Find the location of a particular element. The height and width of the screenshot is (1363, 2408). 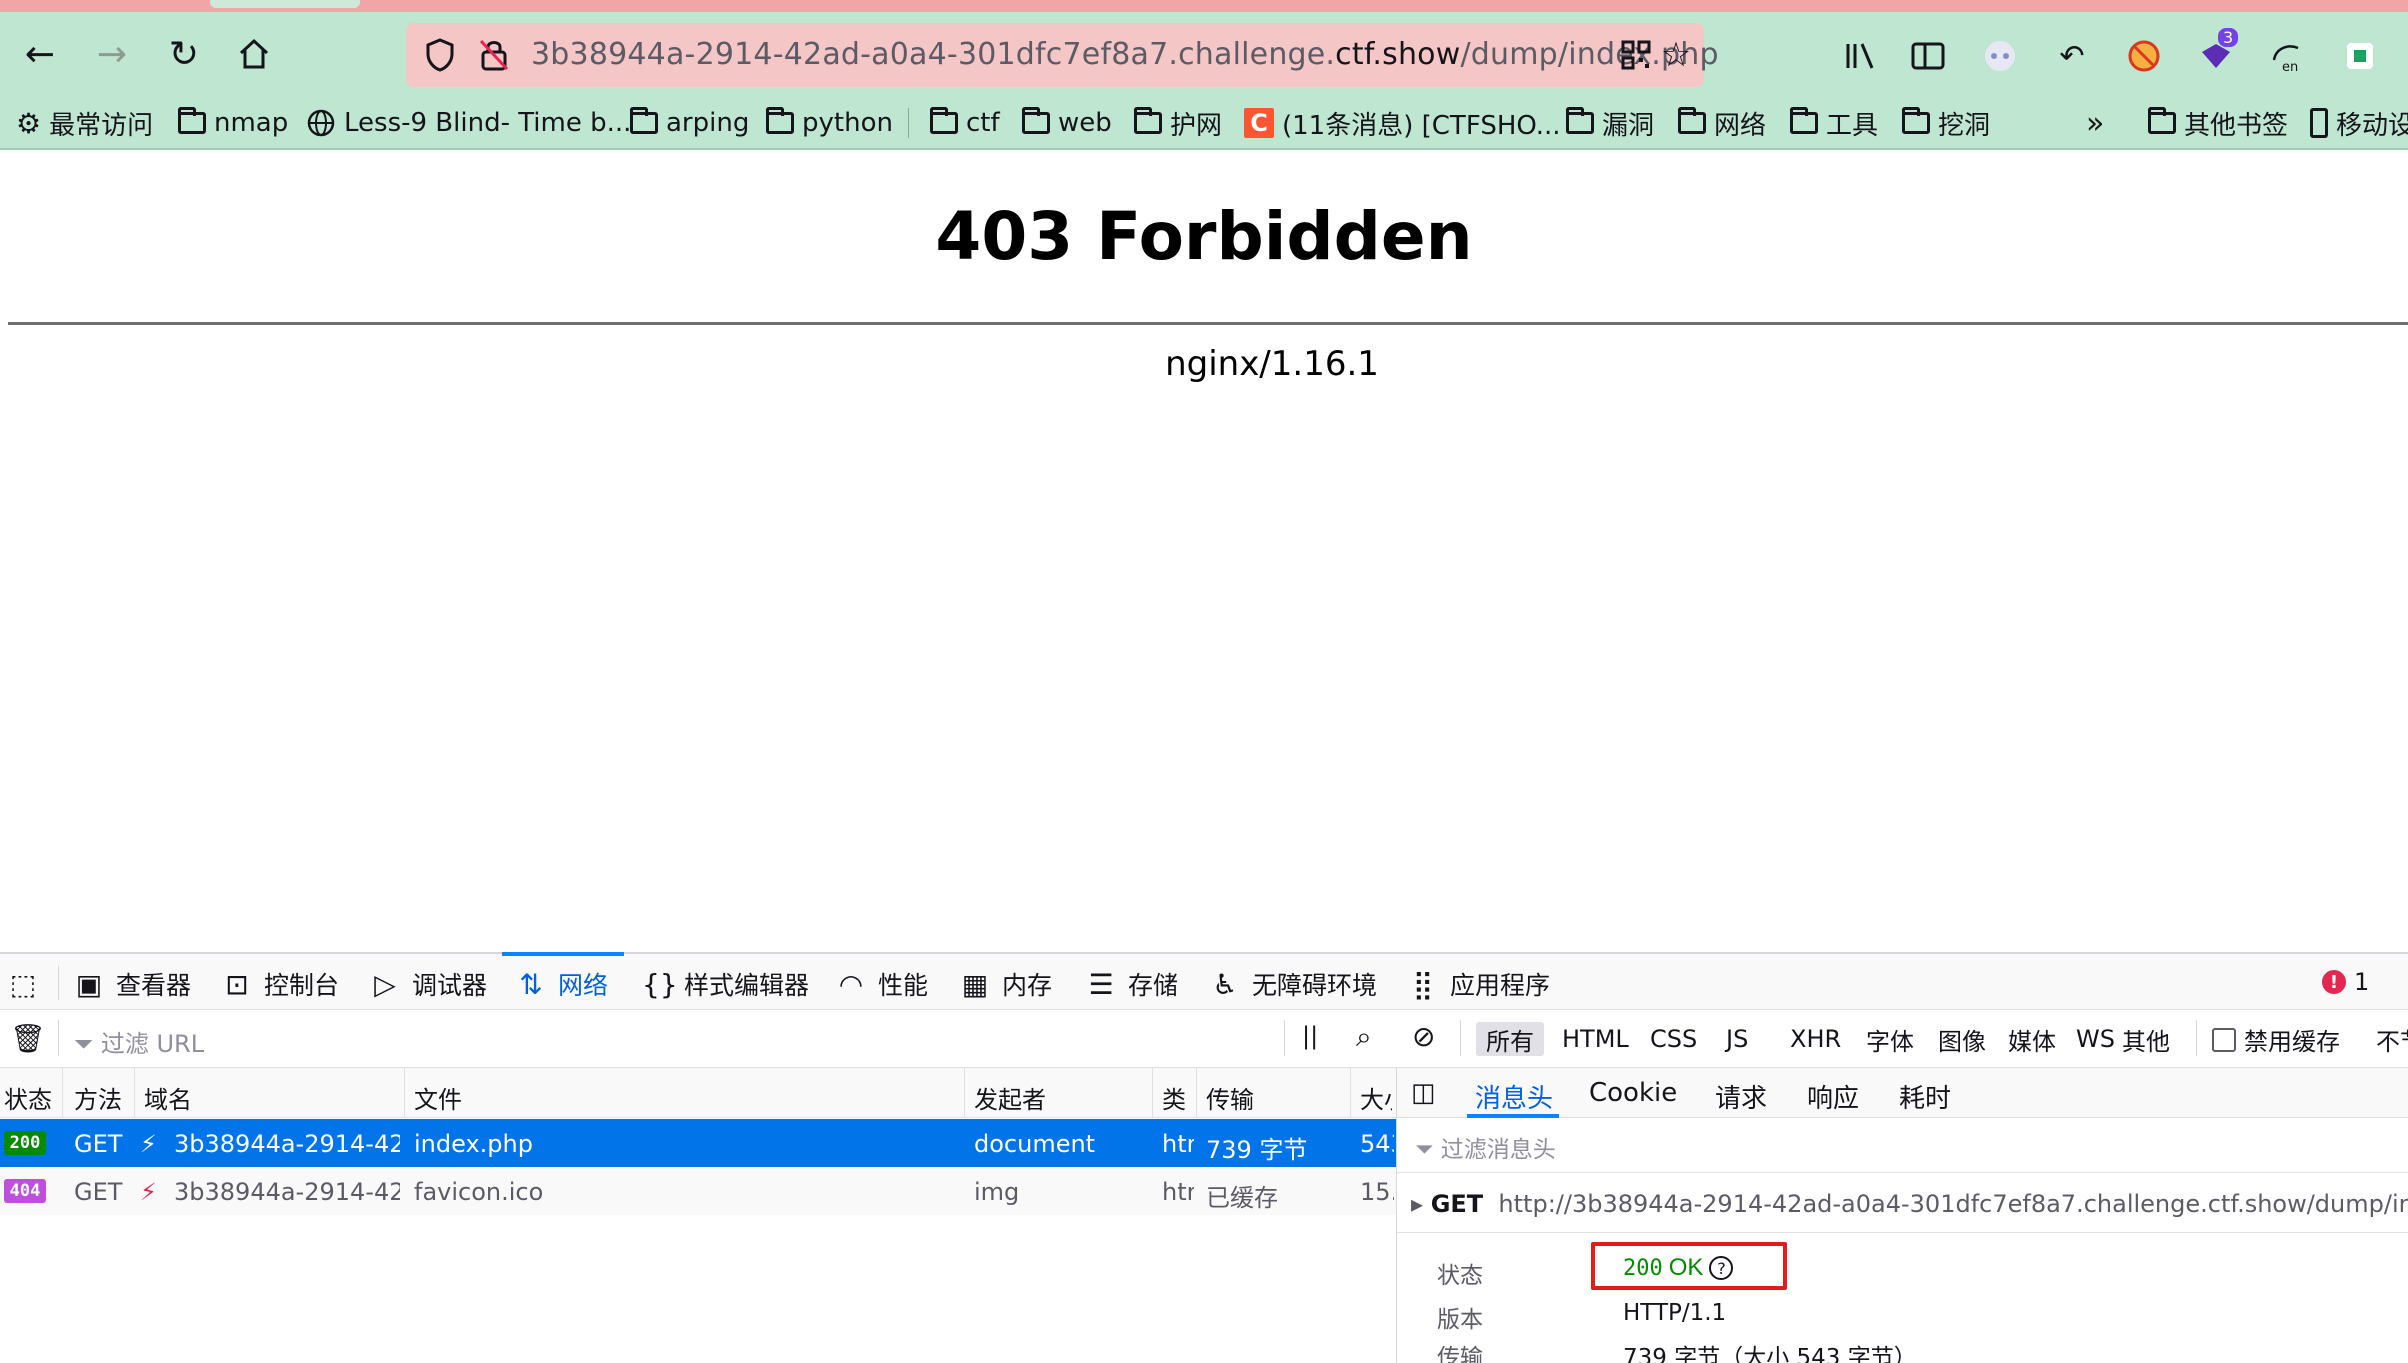

qr-code-icon is located at coordinates (1636, 55).